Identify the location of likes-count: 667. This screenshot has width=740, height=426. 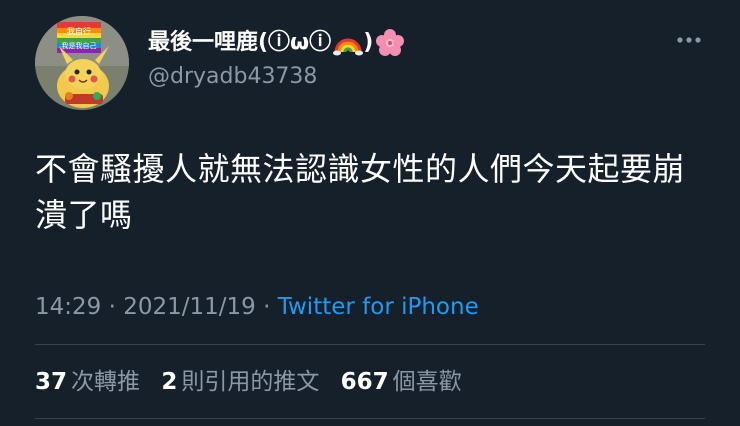
(364, 382).